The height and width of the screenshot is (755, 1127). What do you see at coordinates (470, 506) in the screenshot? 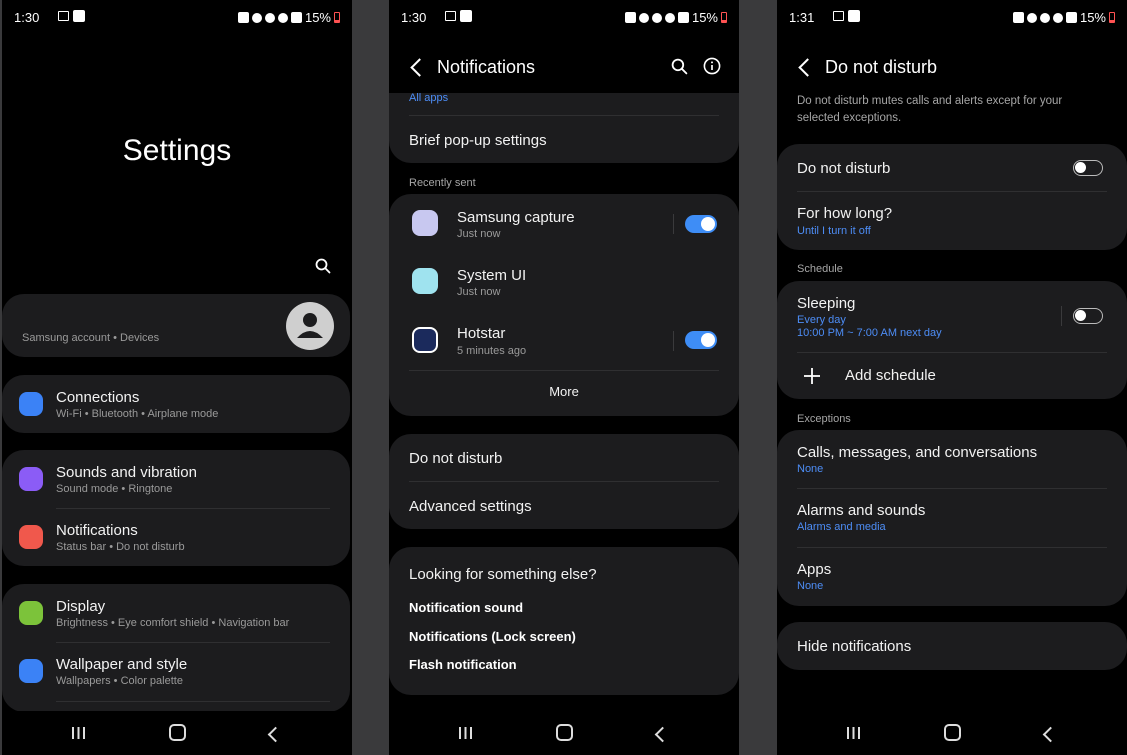
I see `advanced-settings-item: Advanced settings` at bounding box center [470, 506].